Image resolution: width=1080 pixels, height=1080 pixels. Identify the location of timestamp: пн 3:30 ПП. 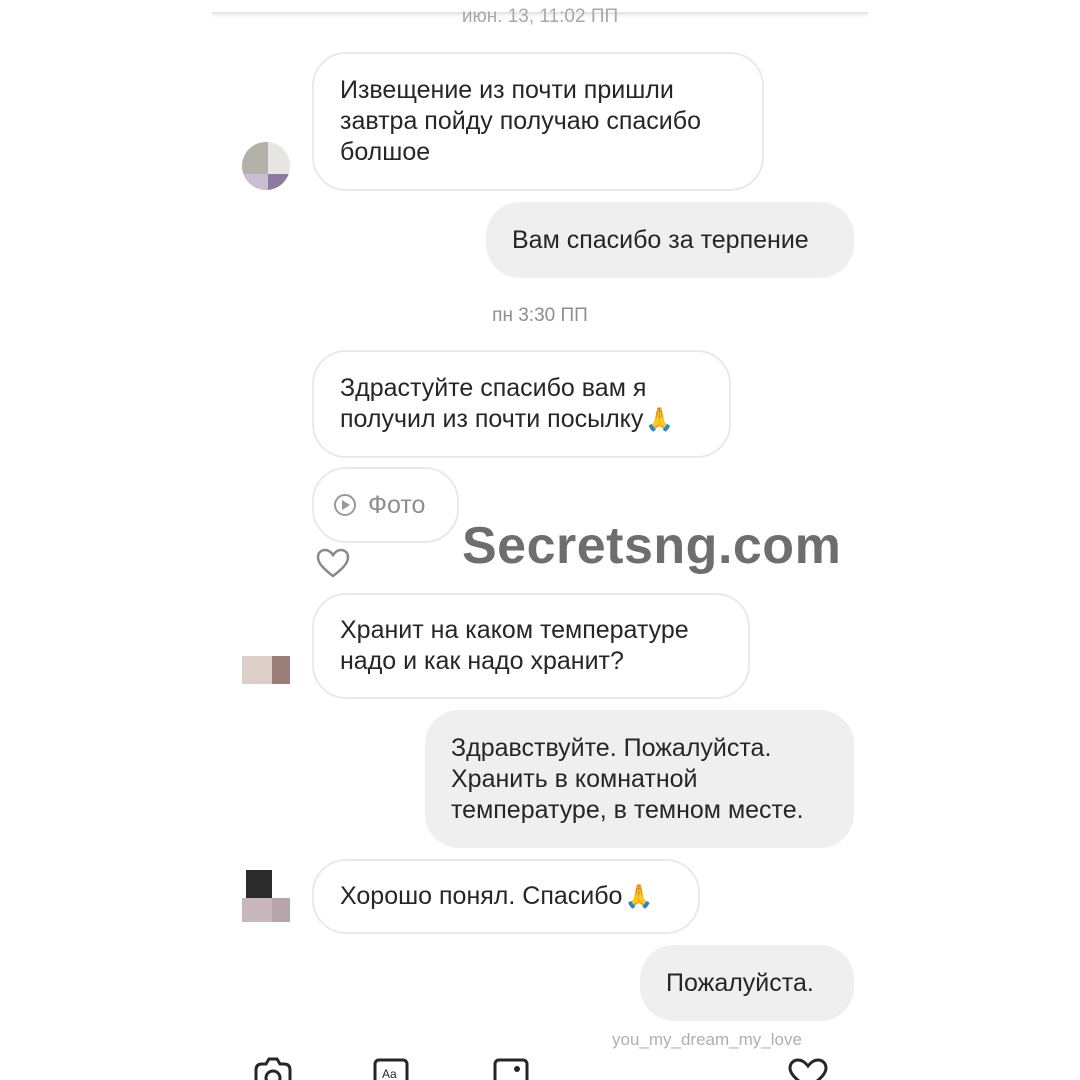
(540, 315).